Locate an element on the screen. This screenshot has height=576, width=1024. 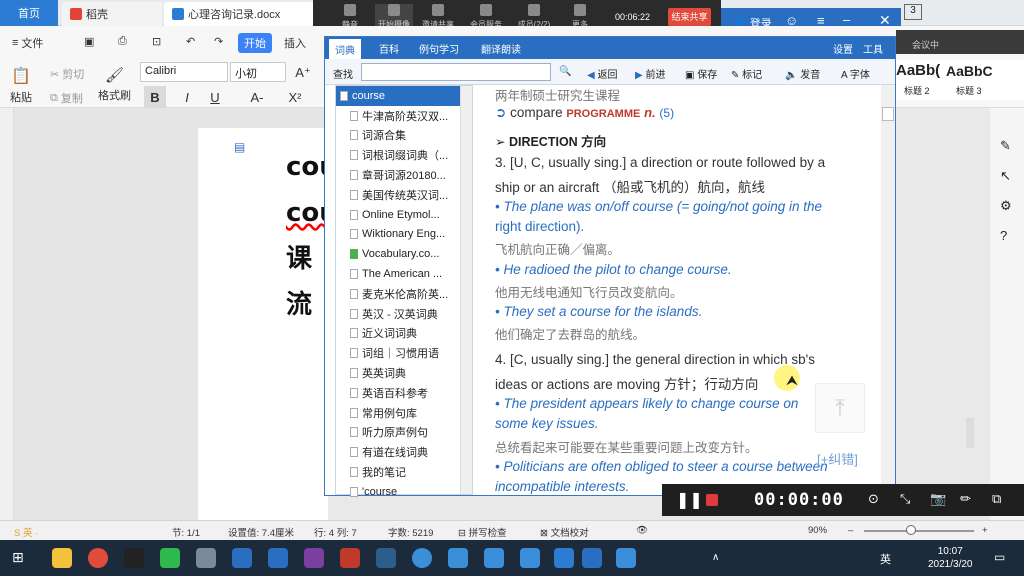
doc-scroll-thumb is located at coordinates (970, 433).